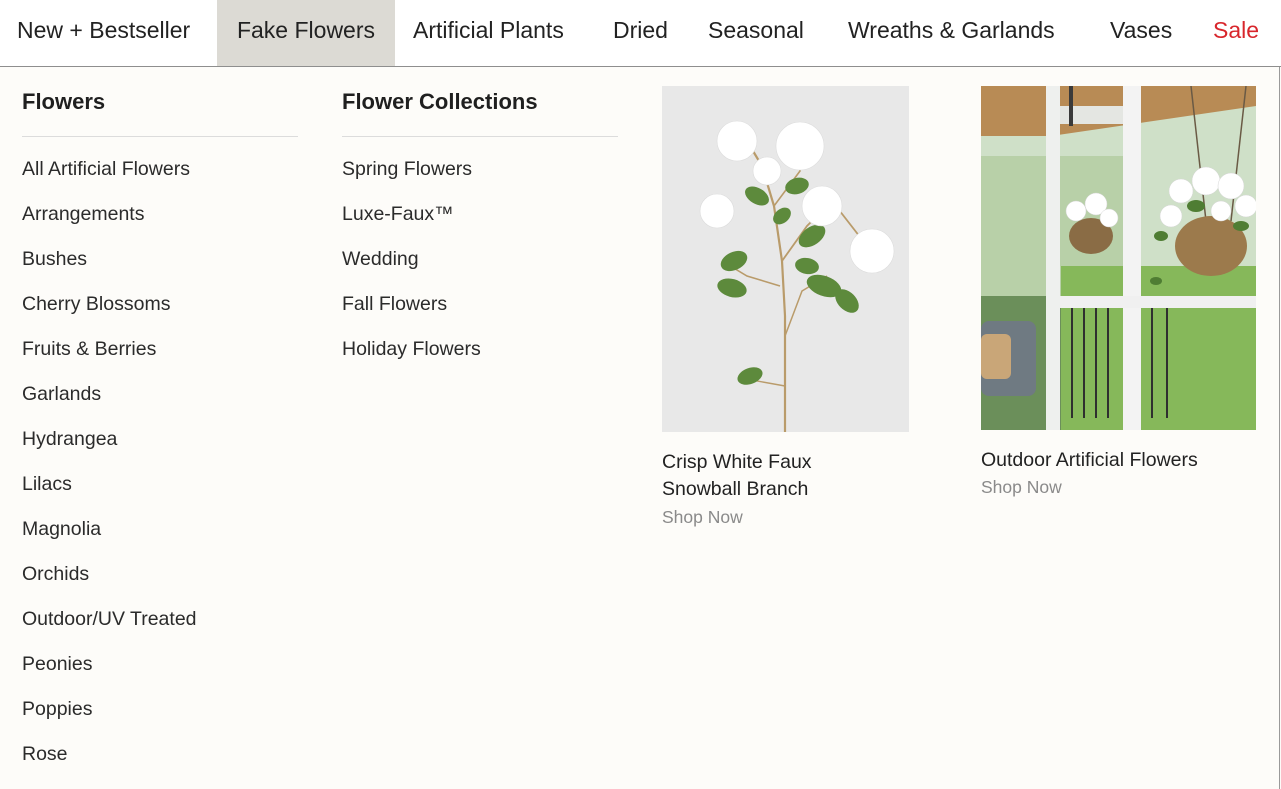 The height and width of the screenshot is (789, 1281). I want to click on menu-link-bushes: Bushes, so click(160, 266).